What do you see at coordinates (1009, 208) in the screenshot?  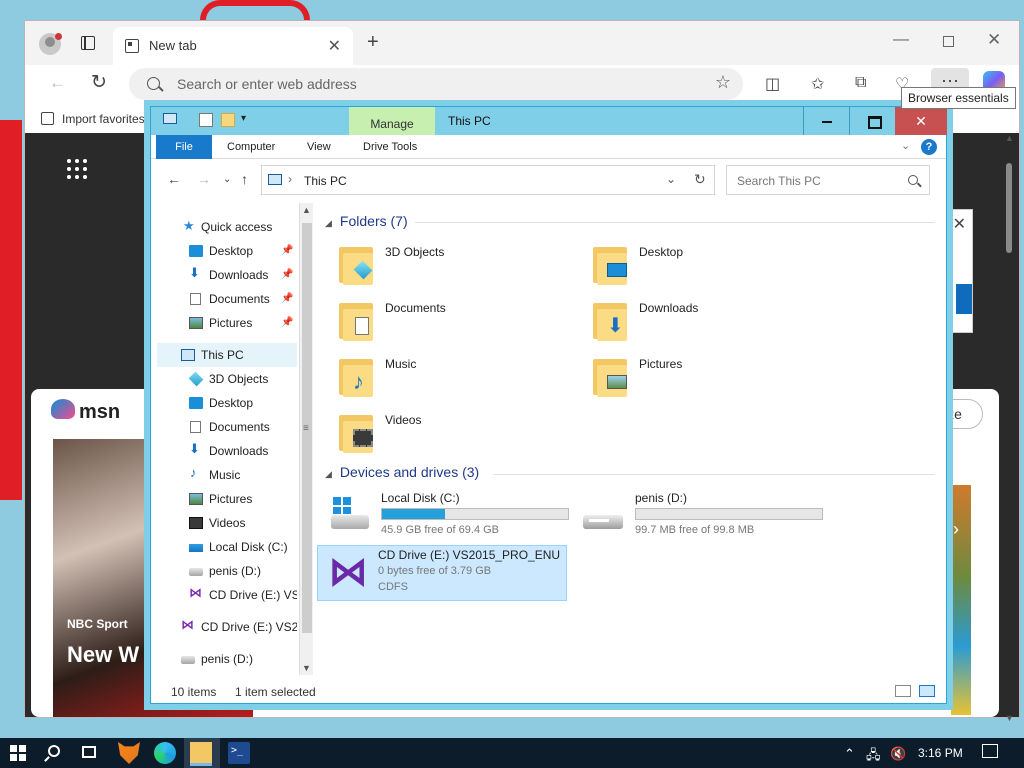 I see `scroll-thumb` at bounding box center [1009, 208].